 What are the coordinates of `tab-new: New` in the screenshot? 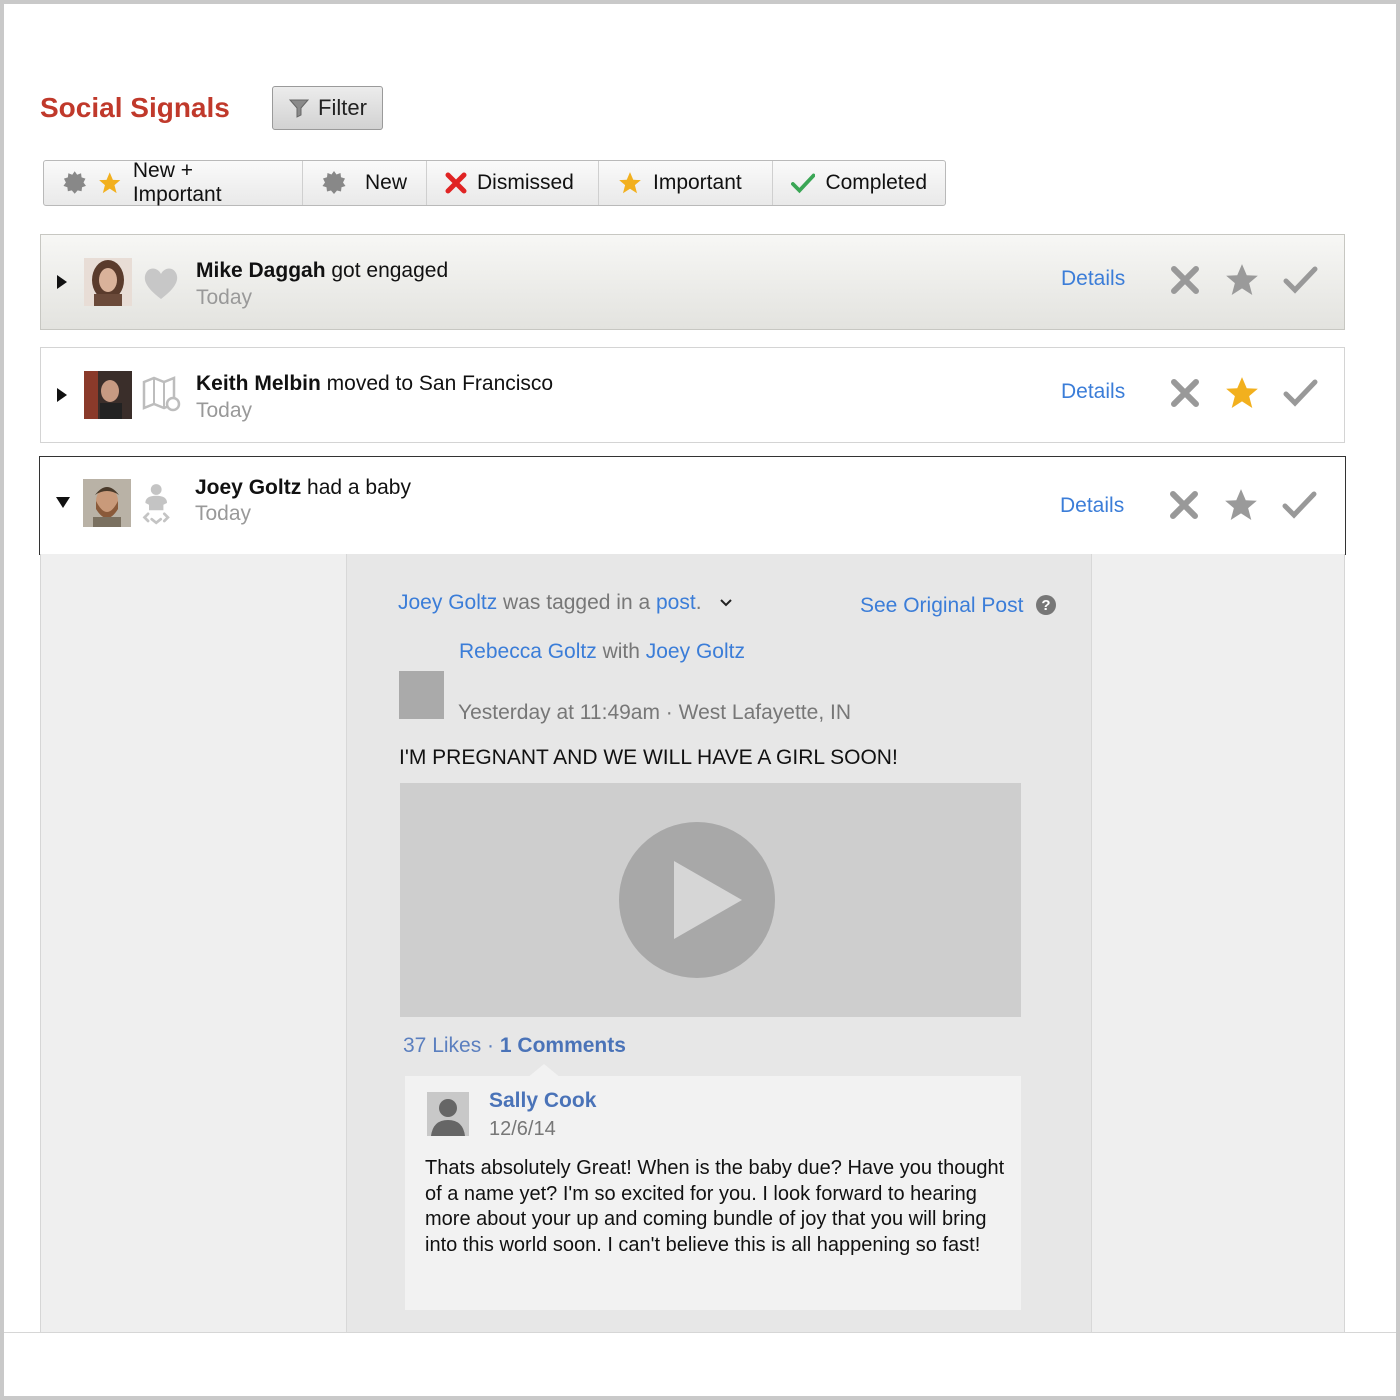 It's located at (365, 183).